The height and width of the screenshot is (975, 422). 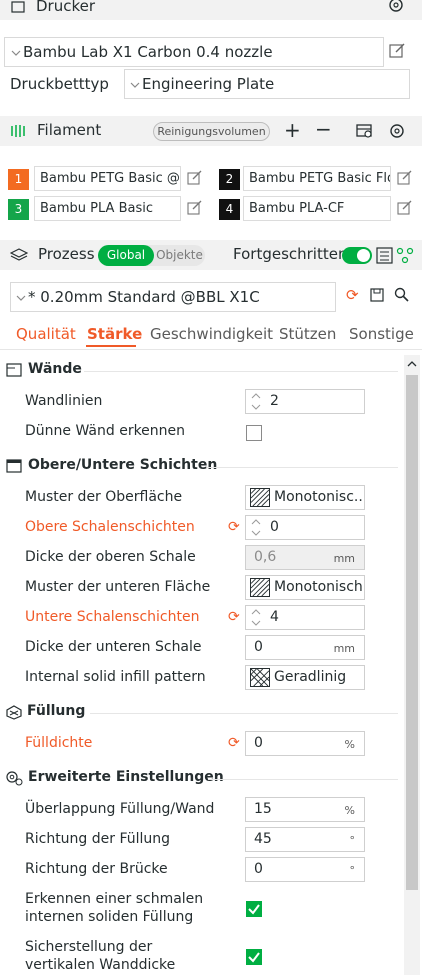 What do you see at coordinates (211, 131) in the screenshot?
I see `purge-volume-button: Reinigungsvolumen` at bounding box center [211, 131].